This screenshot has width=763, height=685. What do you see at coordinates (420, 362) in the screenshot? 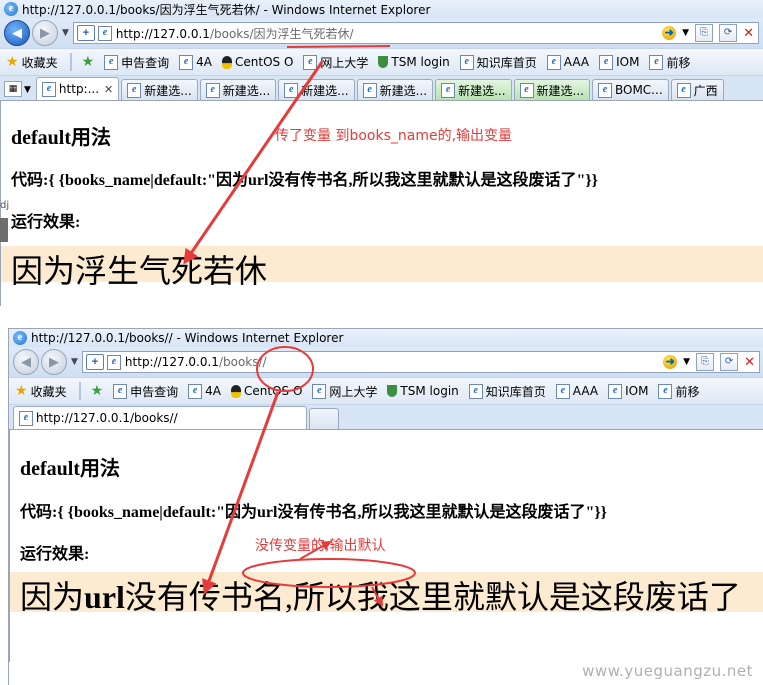
I see `address-bar: + e http://127.0.0.1/books// ➜ ▼ ⎘ ⟳ ✕` at bounding box center [420, 362].